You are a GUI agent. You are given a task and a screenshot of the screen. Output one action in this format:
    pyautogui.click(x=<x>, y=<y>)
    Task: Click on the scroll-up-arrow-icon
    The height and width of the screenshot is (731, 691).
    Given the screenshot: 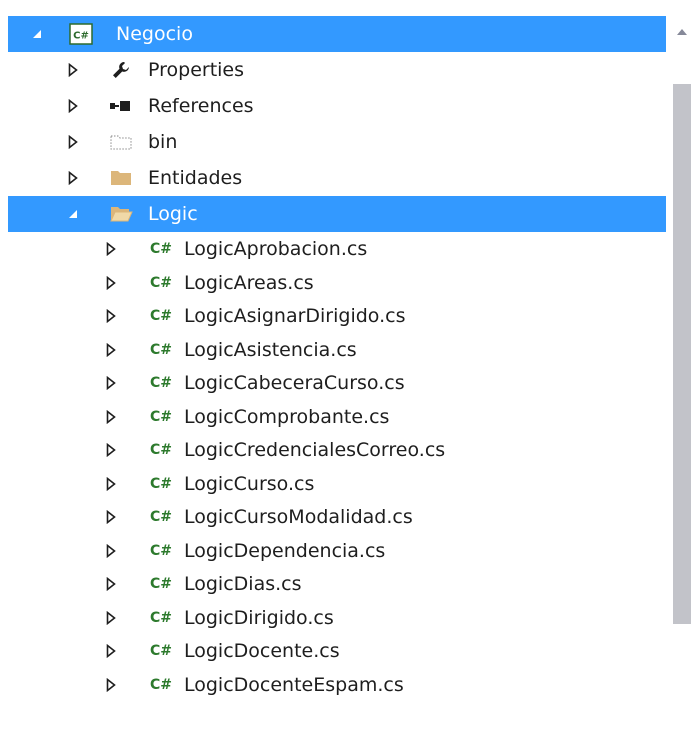 What is the action you would take?
    pyautogui.click(x=682, y=32)
    